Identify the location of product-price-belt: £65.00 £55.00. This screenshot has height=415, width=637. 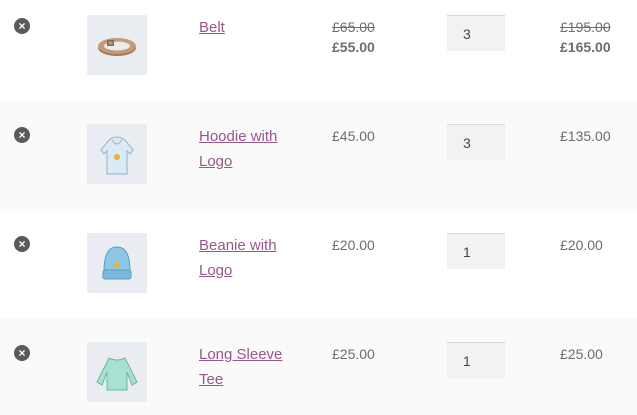
(353, 37).